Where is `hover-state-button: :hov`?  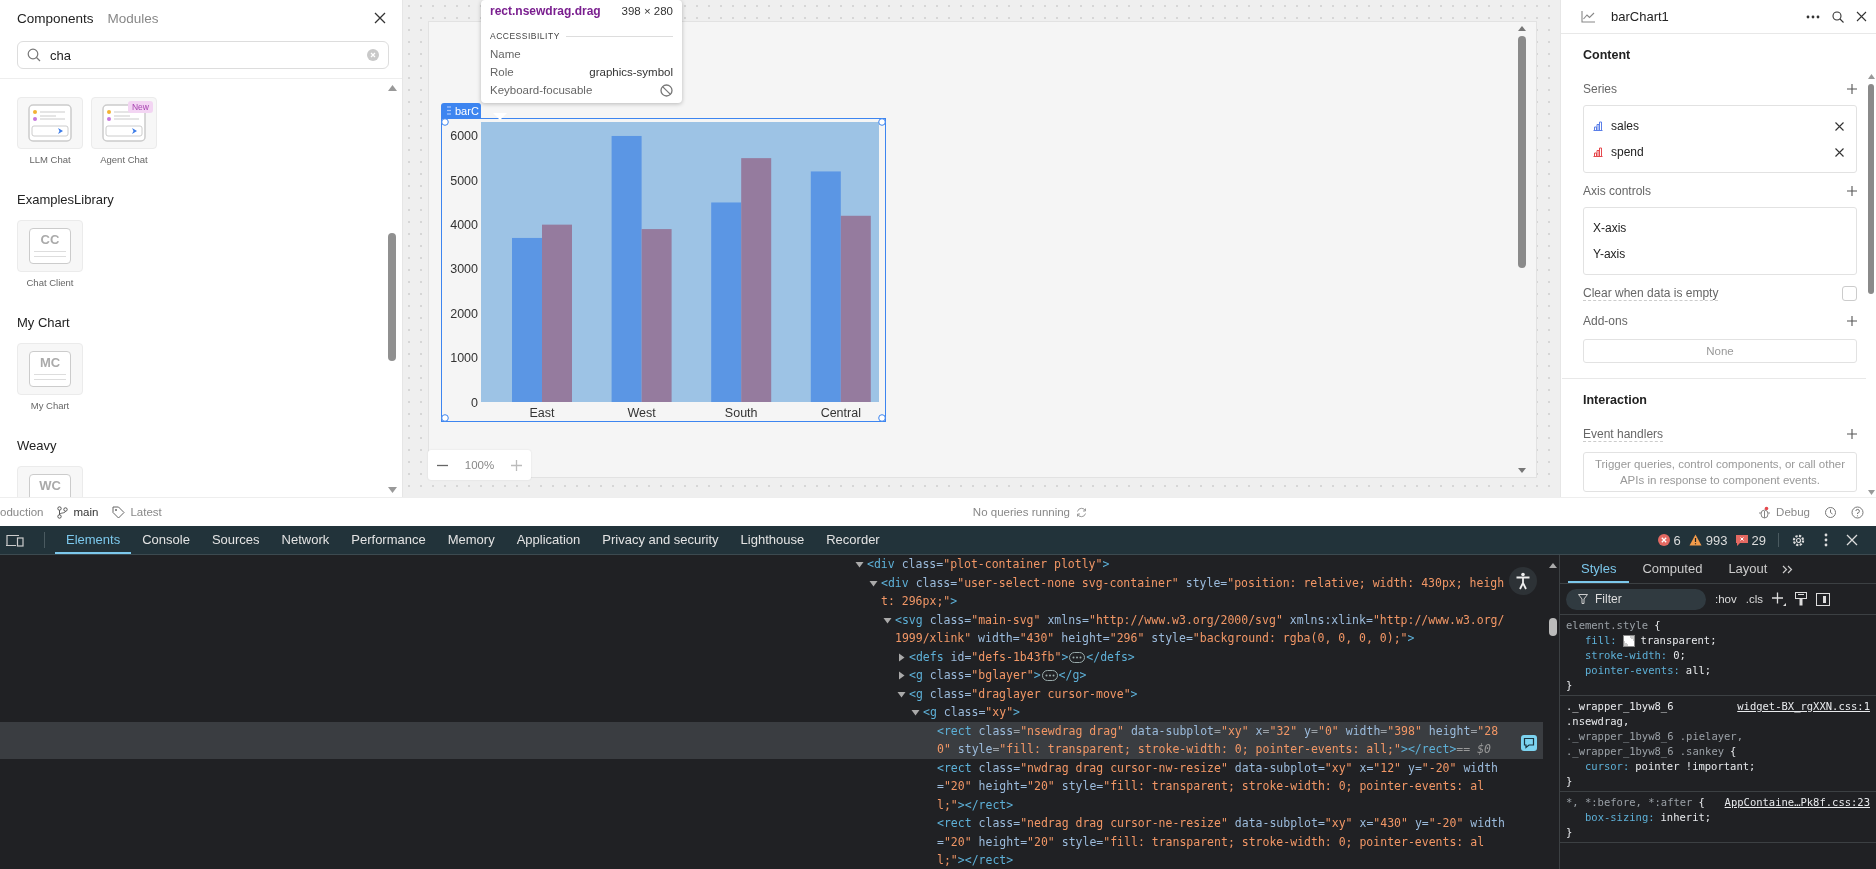 hover-state-button: :hov is located at coordinates (1726, 599).